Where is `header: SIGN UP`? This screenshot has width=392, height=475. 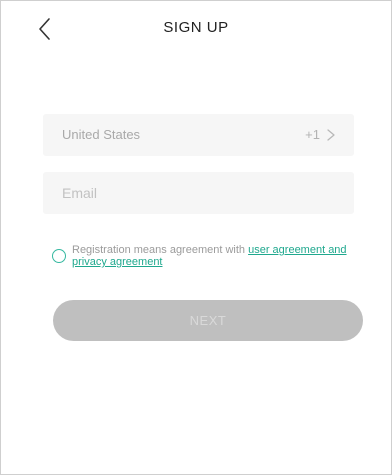
header: SIGN UP is located at coordinates (196, 29).